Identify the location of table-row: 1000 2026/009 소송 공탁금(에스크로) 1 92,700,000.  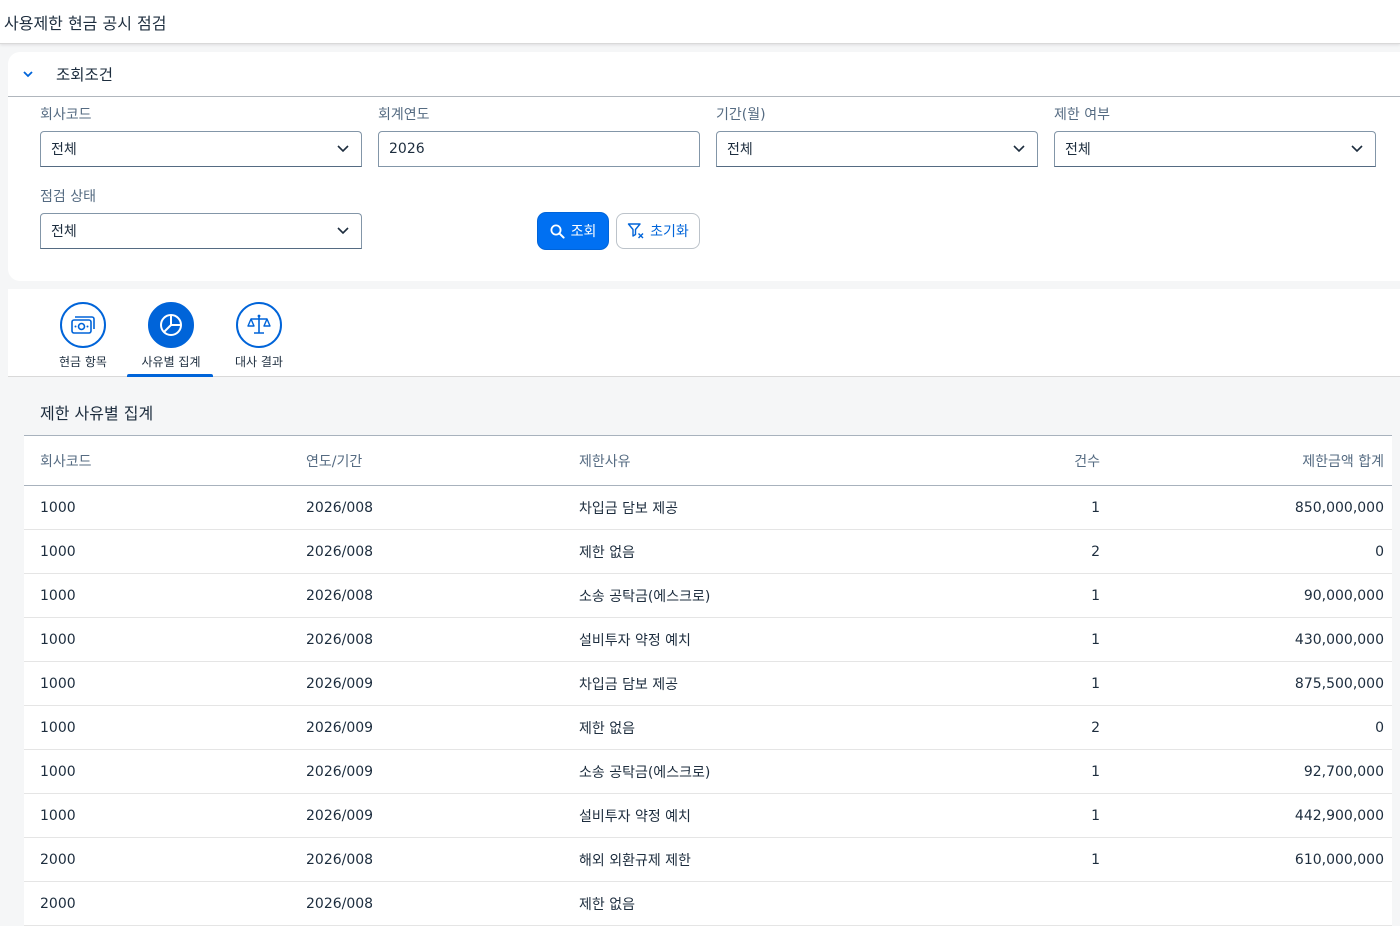
(708, 772).